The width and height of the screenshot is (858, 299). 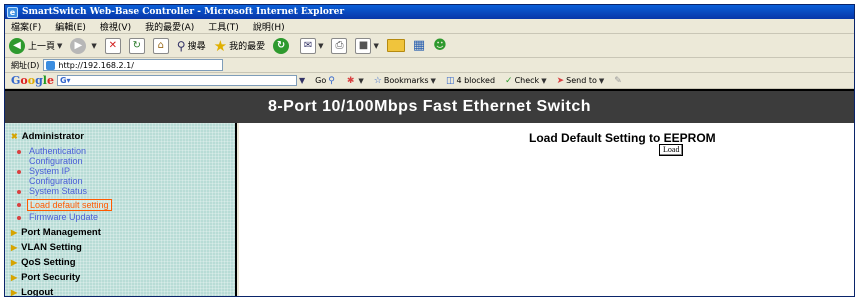 I want to click on favorites-button: ★ 我的最愛, so click(x=239, y=46).